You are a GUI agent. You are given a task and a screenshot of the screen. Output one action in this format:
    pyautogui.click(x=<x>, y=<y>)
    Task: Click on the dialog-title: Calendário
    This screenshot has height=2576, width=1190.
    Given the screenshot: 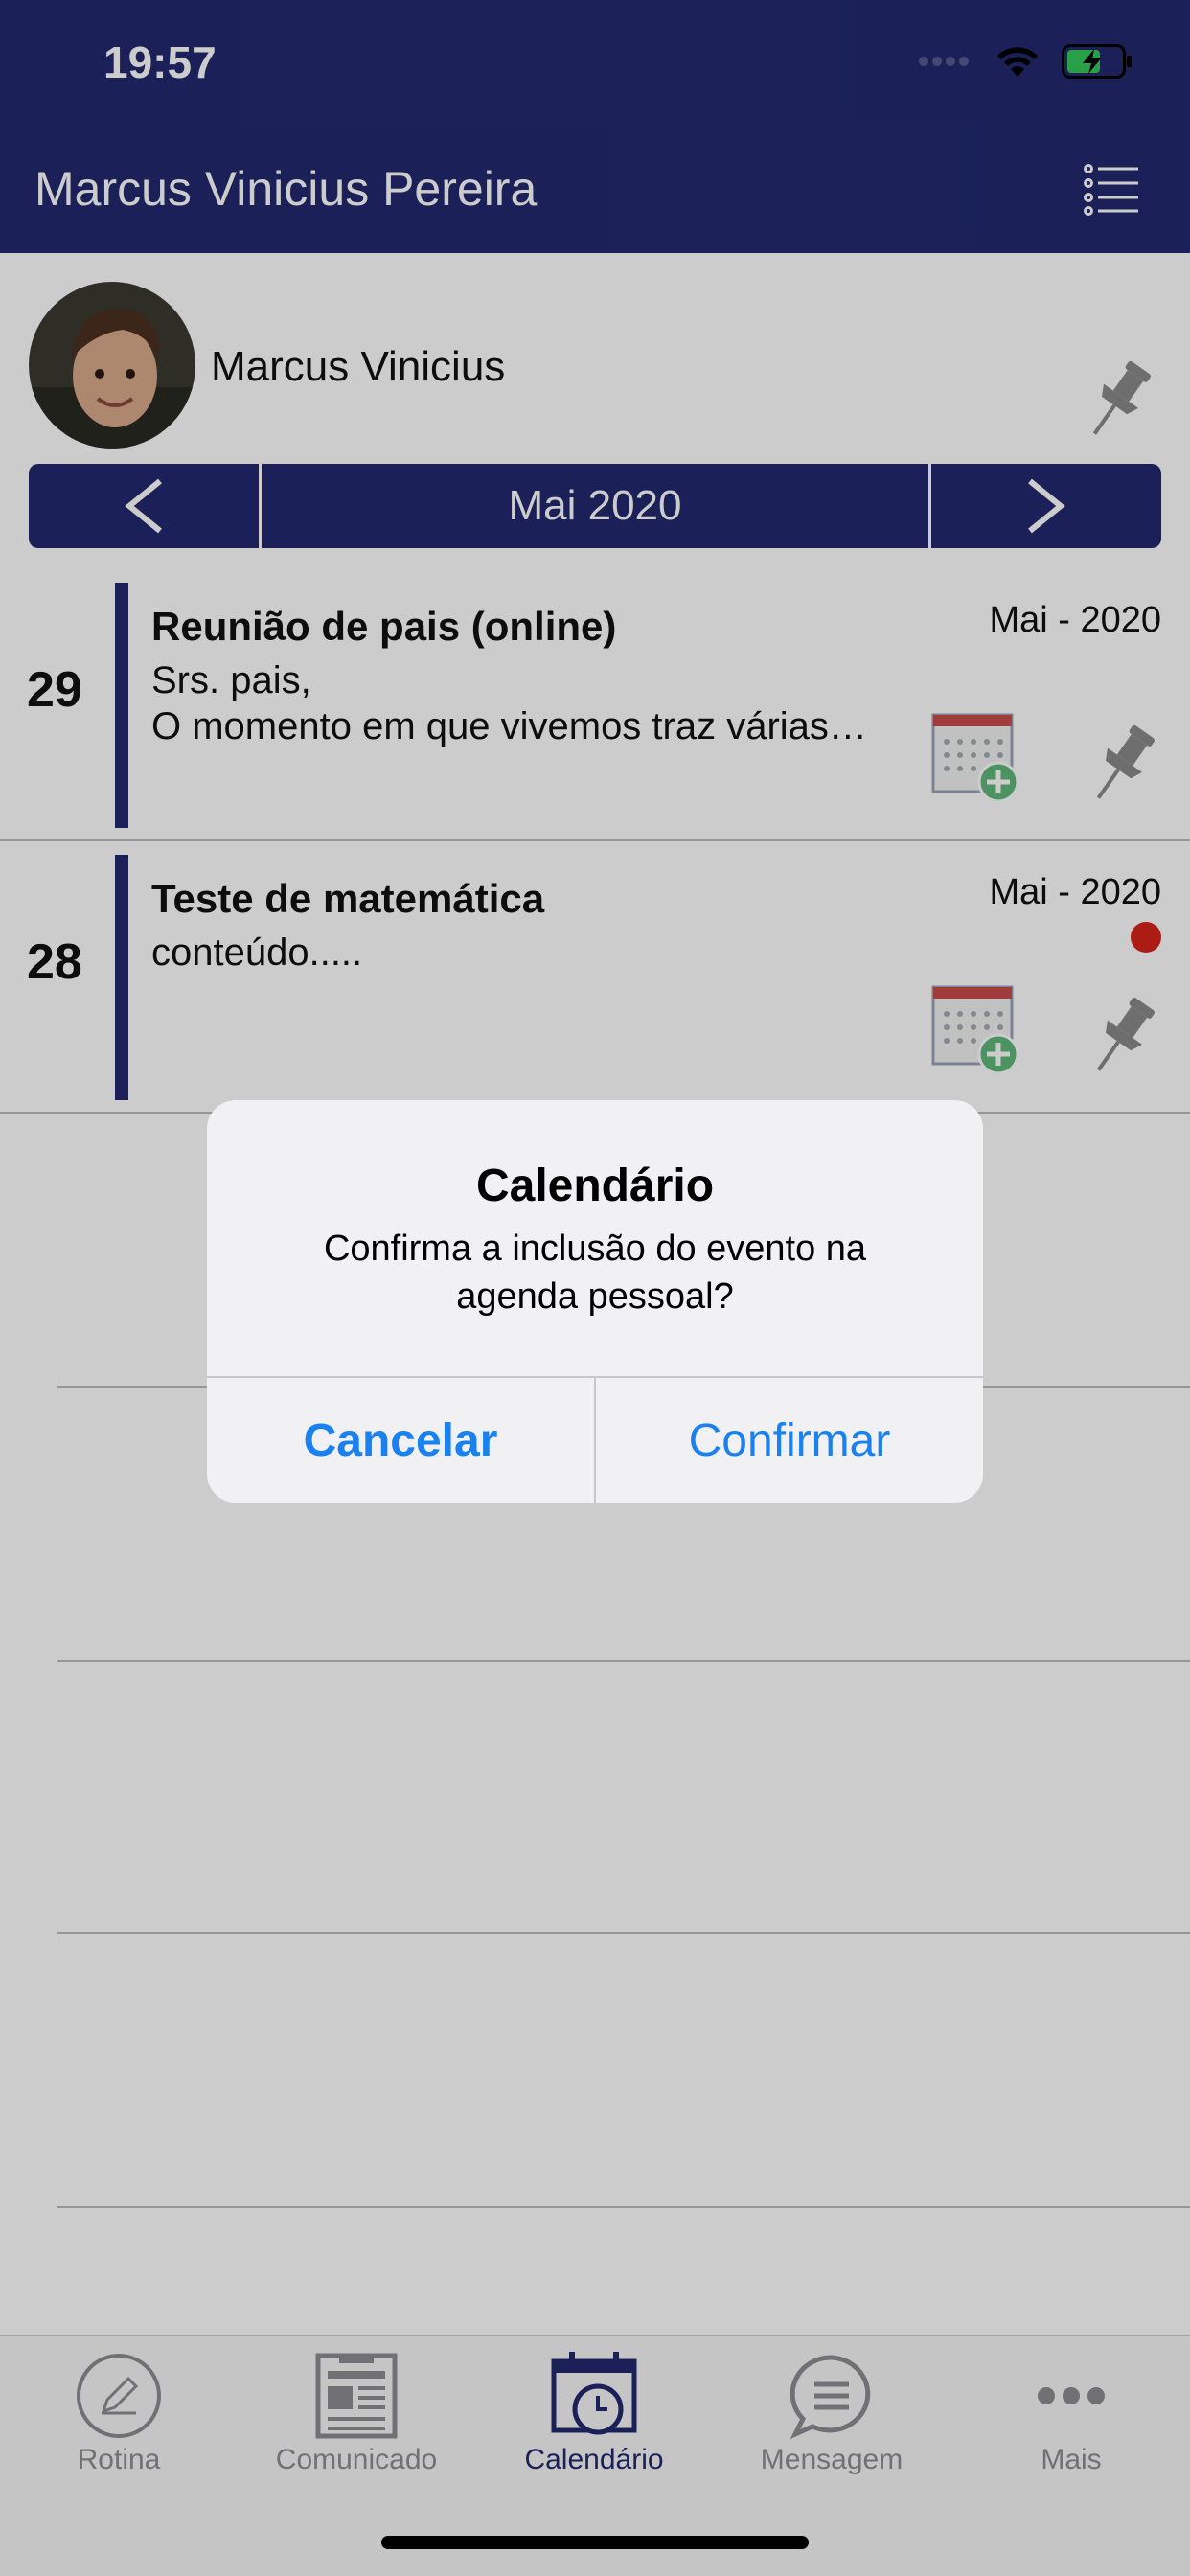 What is the action you would take?
    pyautogui.click(x=595, y=1186)
    